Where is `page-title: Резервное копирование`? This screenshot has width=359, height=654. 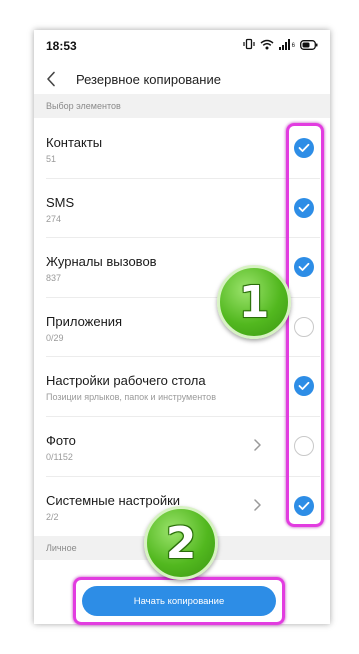 page-title: Резервное копирование is located at coordinates (148, 79).